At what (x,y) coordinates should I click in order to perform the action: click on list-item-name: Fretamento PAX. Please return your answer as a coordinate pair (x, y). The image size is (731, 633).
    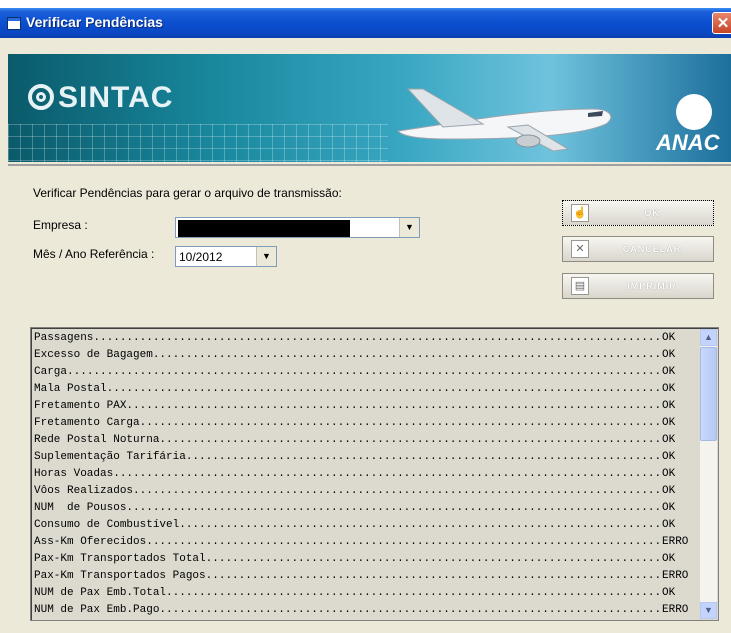
    Looking at the image, I should click on (80, 406).